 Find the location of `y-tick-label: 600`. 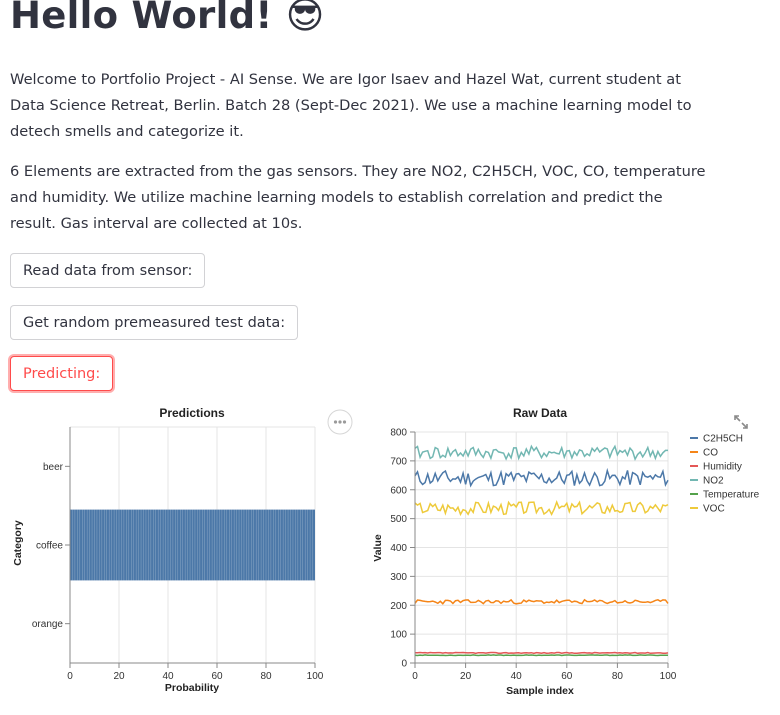

y-tick-label: 600 is located at coordinates (398, 490).